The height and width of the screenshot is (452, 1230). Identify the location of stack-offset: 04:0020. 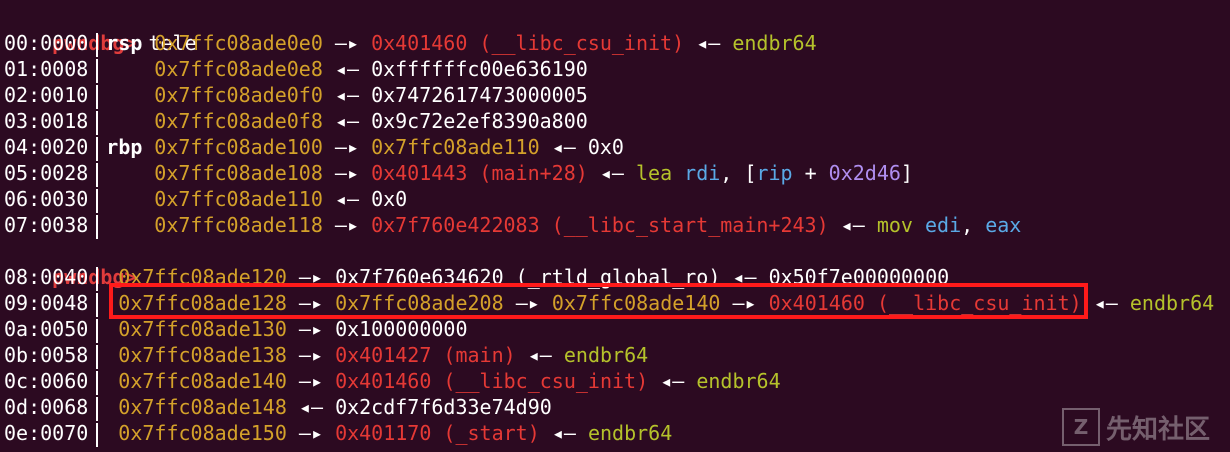
(46, 147).